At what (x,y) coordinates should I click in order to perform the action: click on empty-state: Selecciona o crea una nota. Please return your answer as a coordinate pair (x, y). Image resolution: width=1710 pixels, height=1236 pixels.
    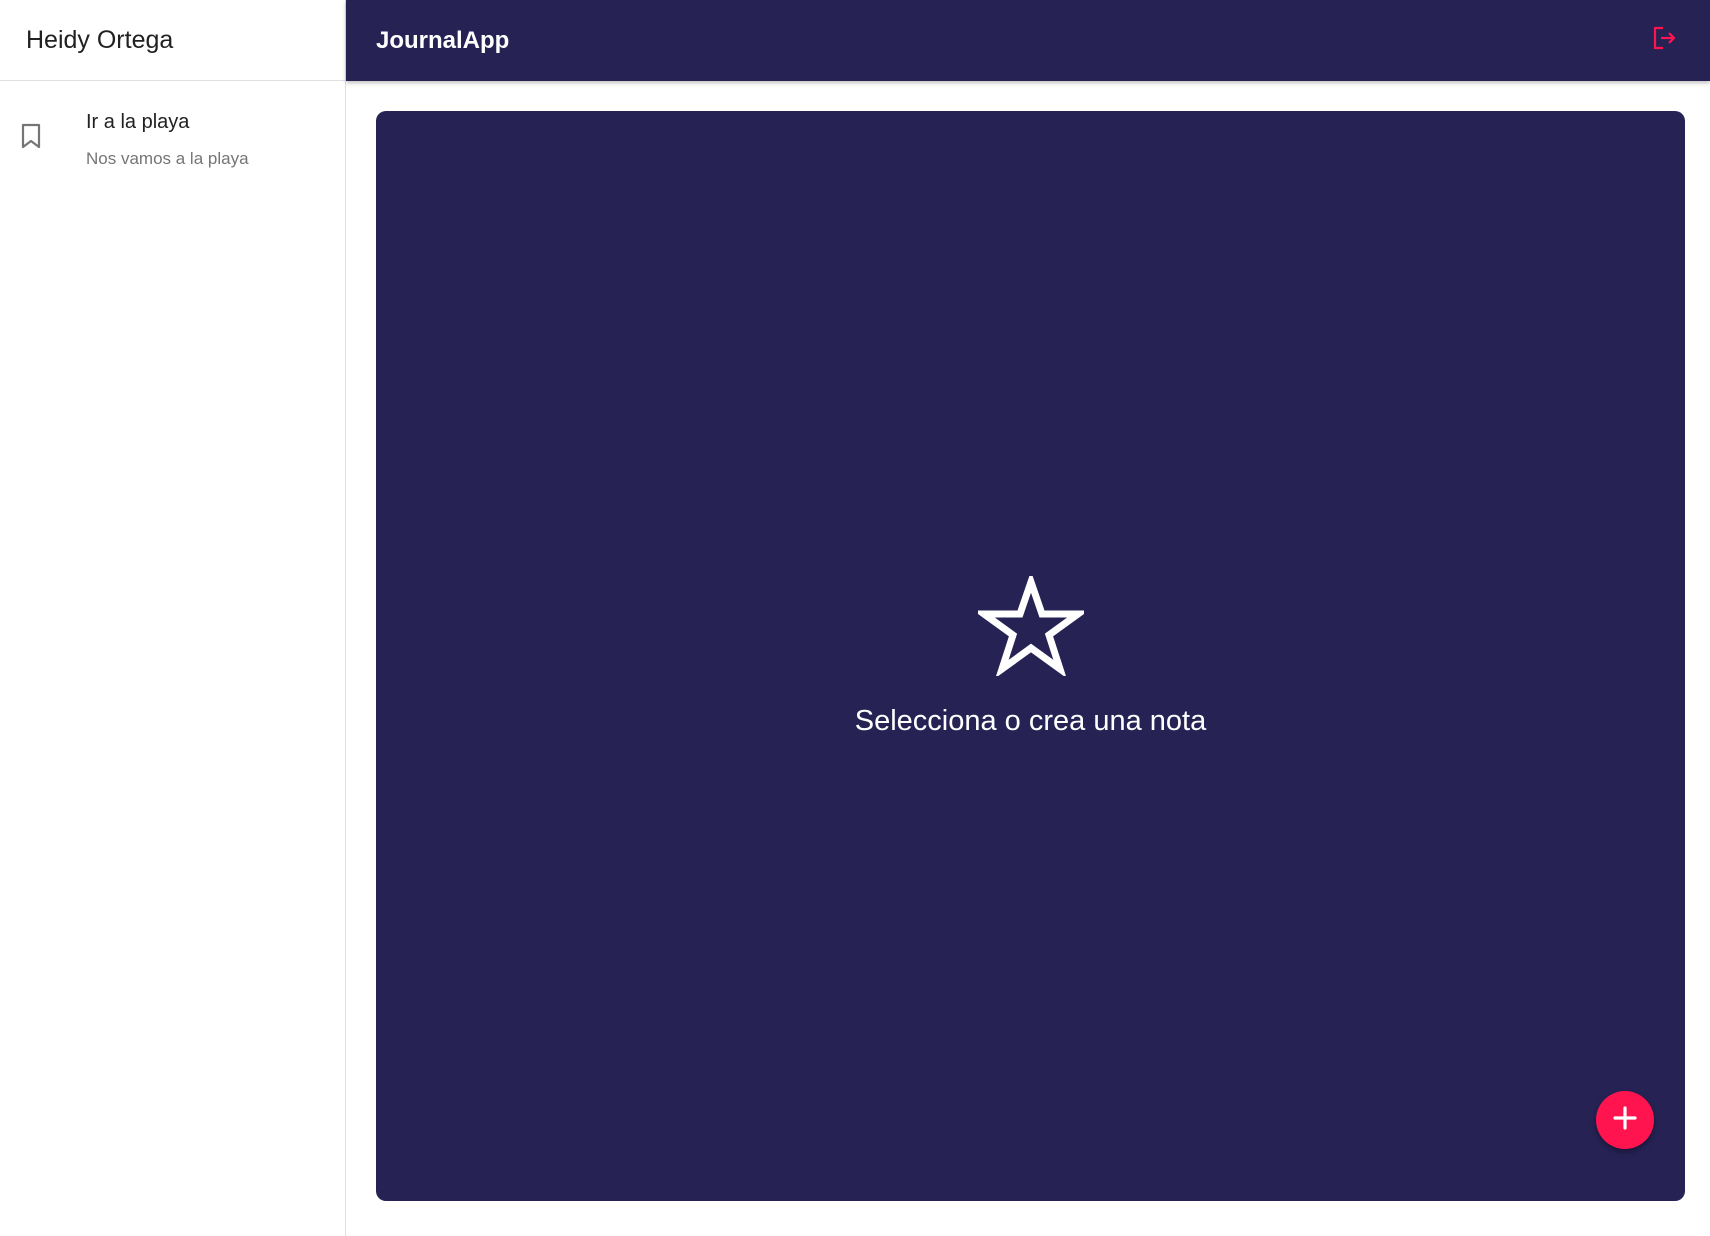
    Looking at the image, I should click on (1030, 654).